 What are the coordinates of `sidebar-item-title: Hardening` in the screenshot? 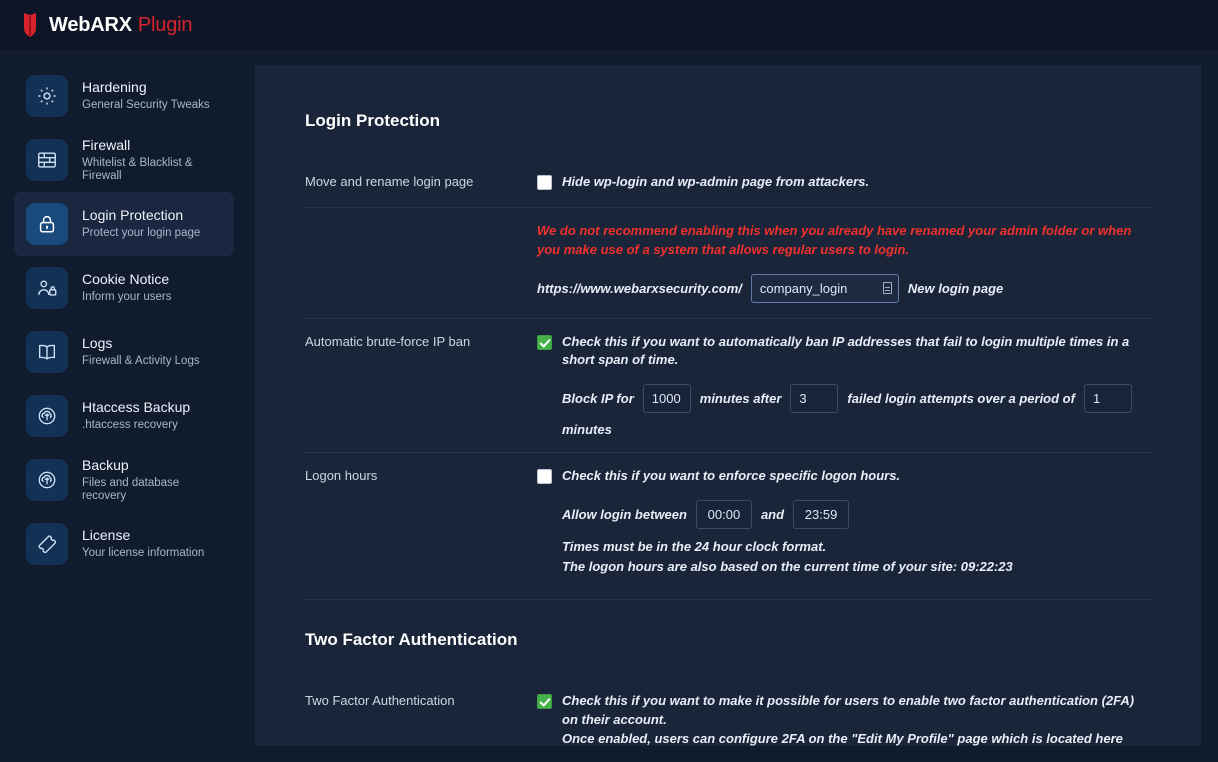 It's located at (114, 86).